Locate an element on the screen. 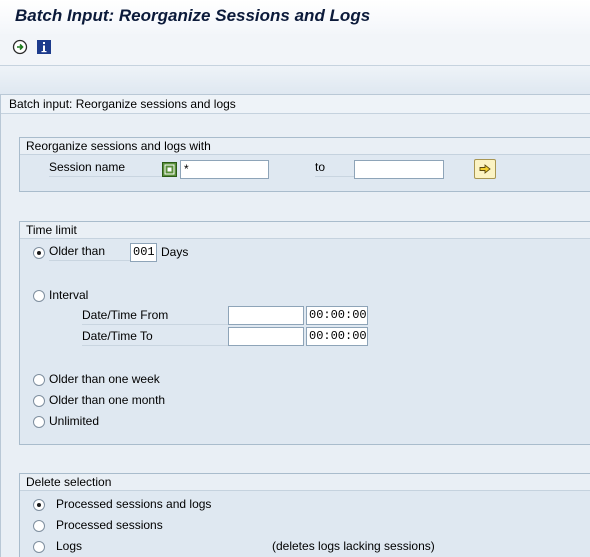 The height and width of the screenshot is (557, 590). unlimited-label: Unlimited is located at coordinates (74, 421).